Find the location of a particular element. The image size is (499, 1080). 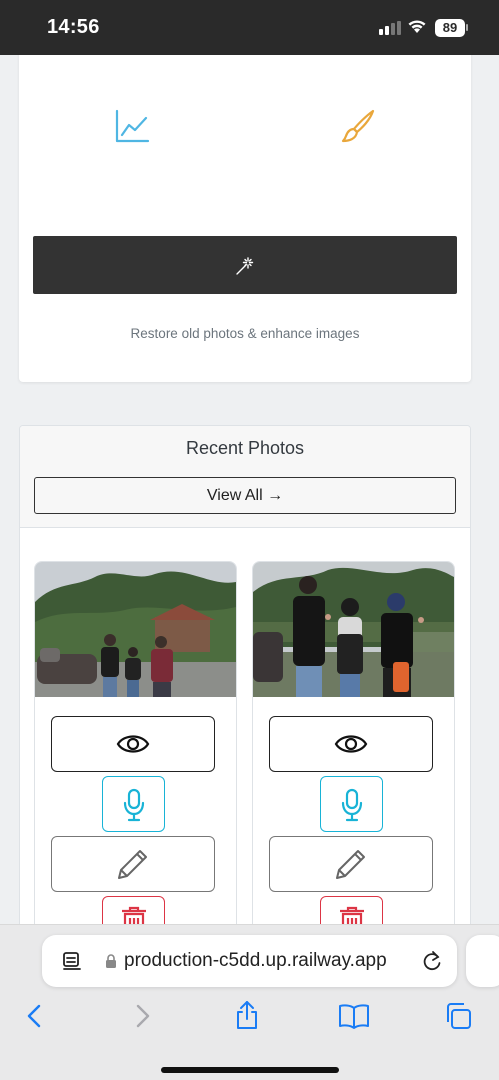

battery-nub is located at coordinates (467, 27).